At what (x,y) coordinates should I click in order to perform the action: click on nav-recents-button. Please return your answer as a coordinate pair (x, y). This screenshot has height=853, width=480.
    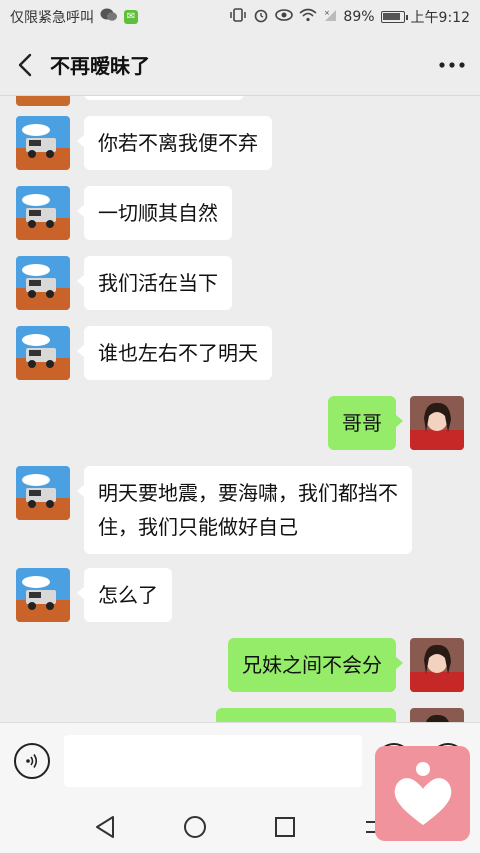
    Looking at the image, I should click on (285, 827).